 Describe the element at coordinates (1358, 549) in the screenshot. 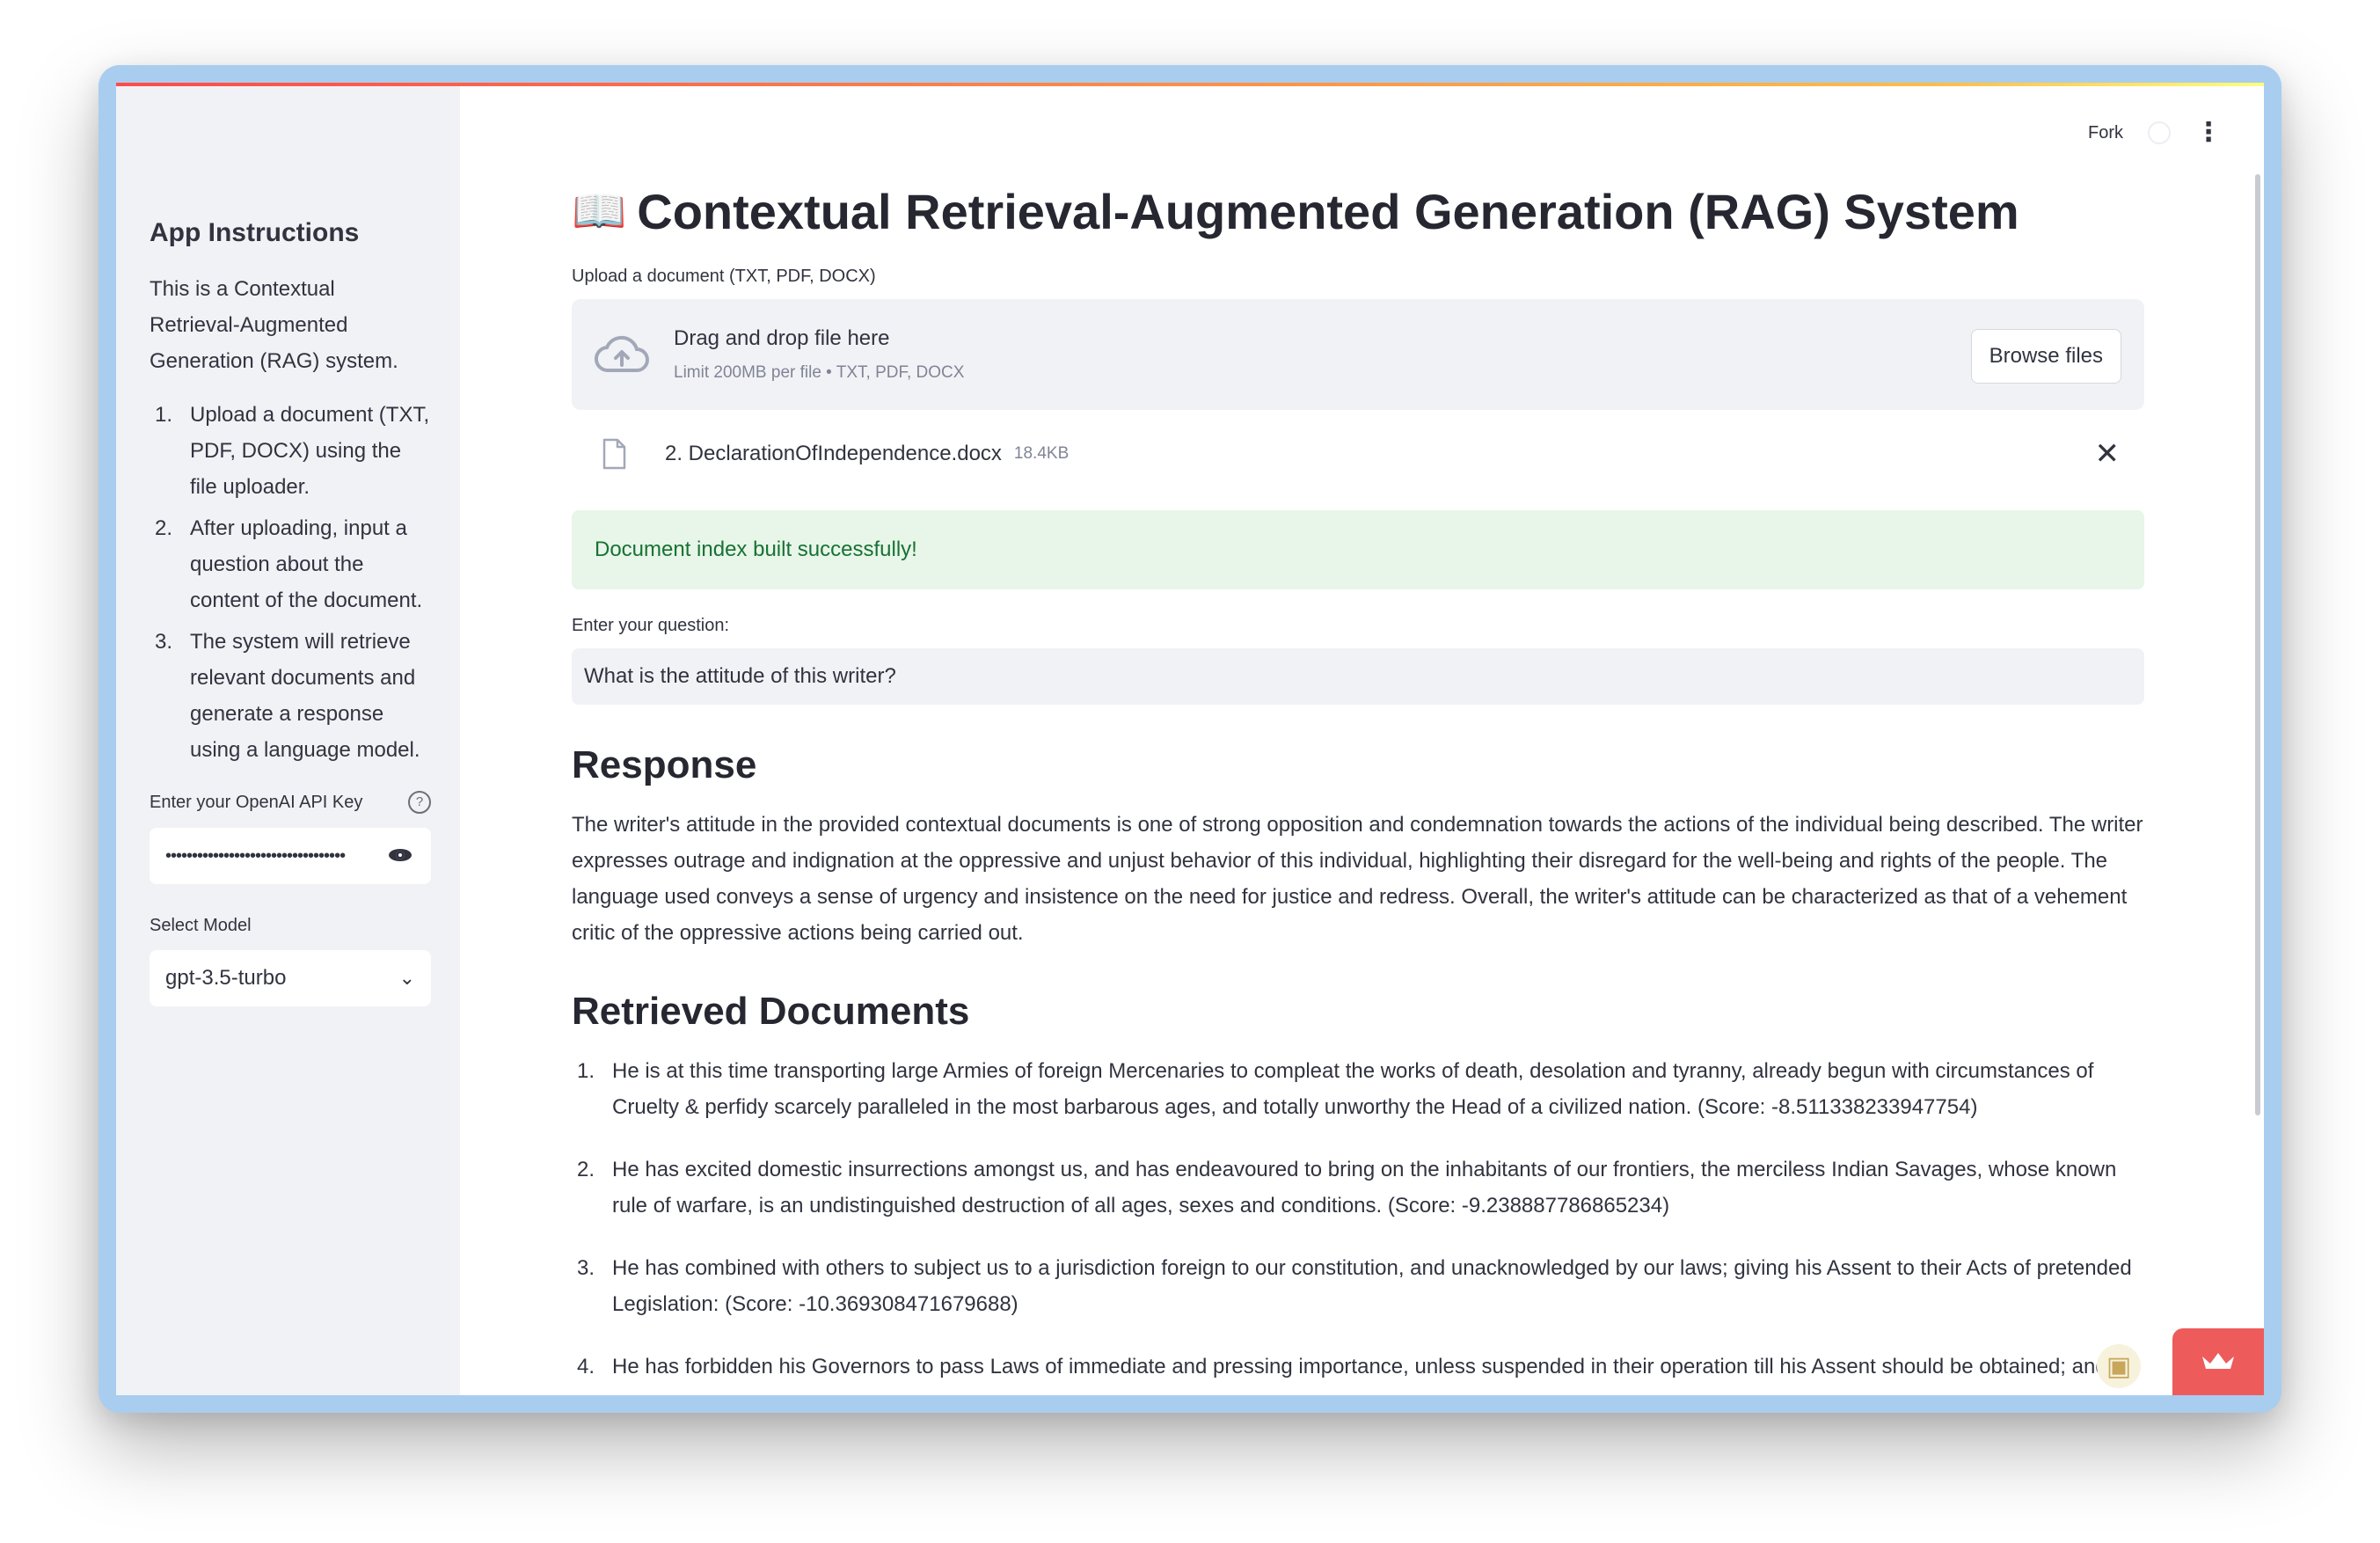

I see `success-alert: Document index built successfully!` at that location.